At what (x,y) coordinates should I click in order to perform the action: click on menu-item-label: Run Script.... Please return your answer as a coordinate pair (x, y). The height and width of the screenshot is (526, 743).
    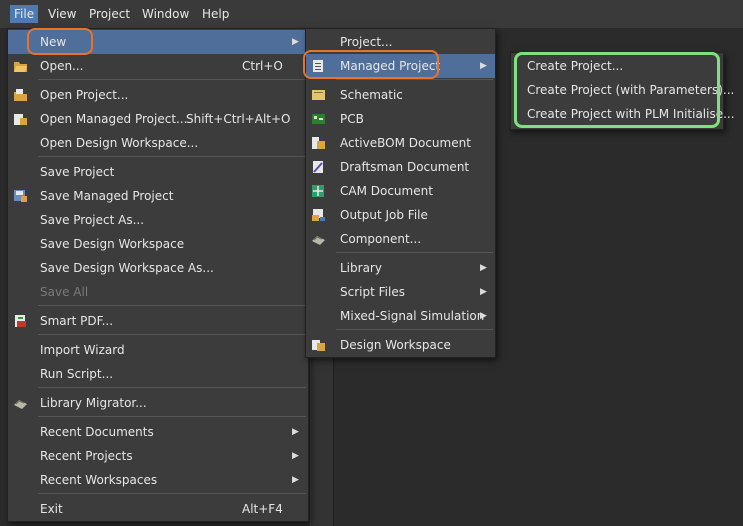
    Looking at the image, I should click on (77, 374).